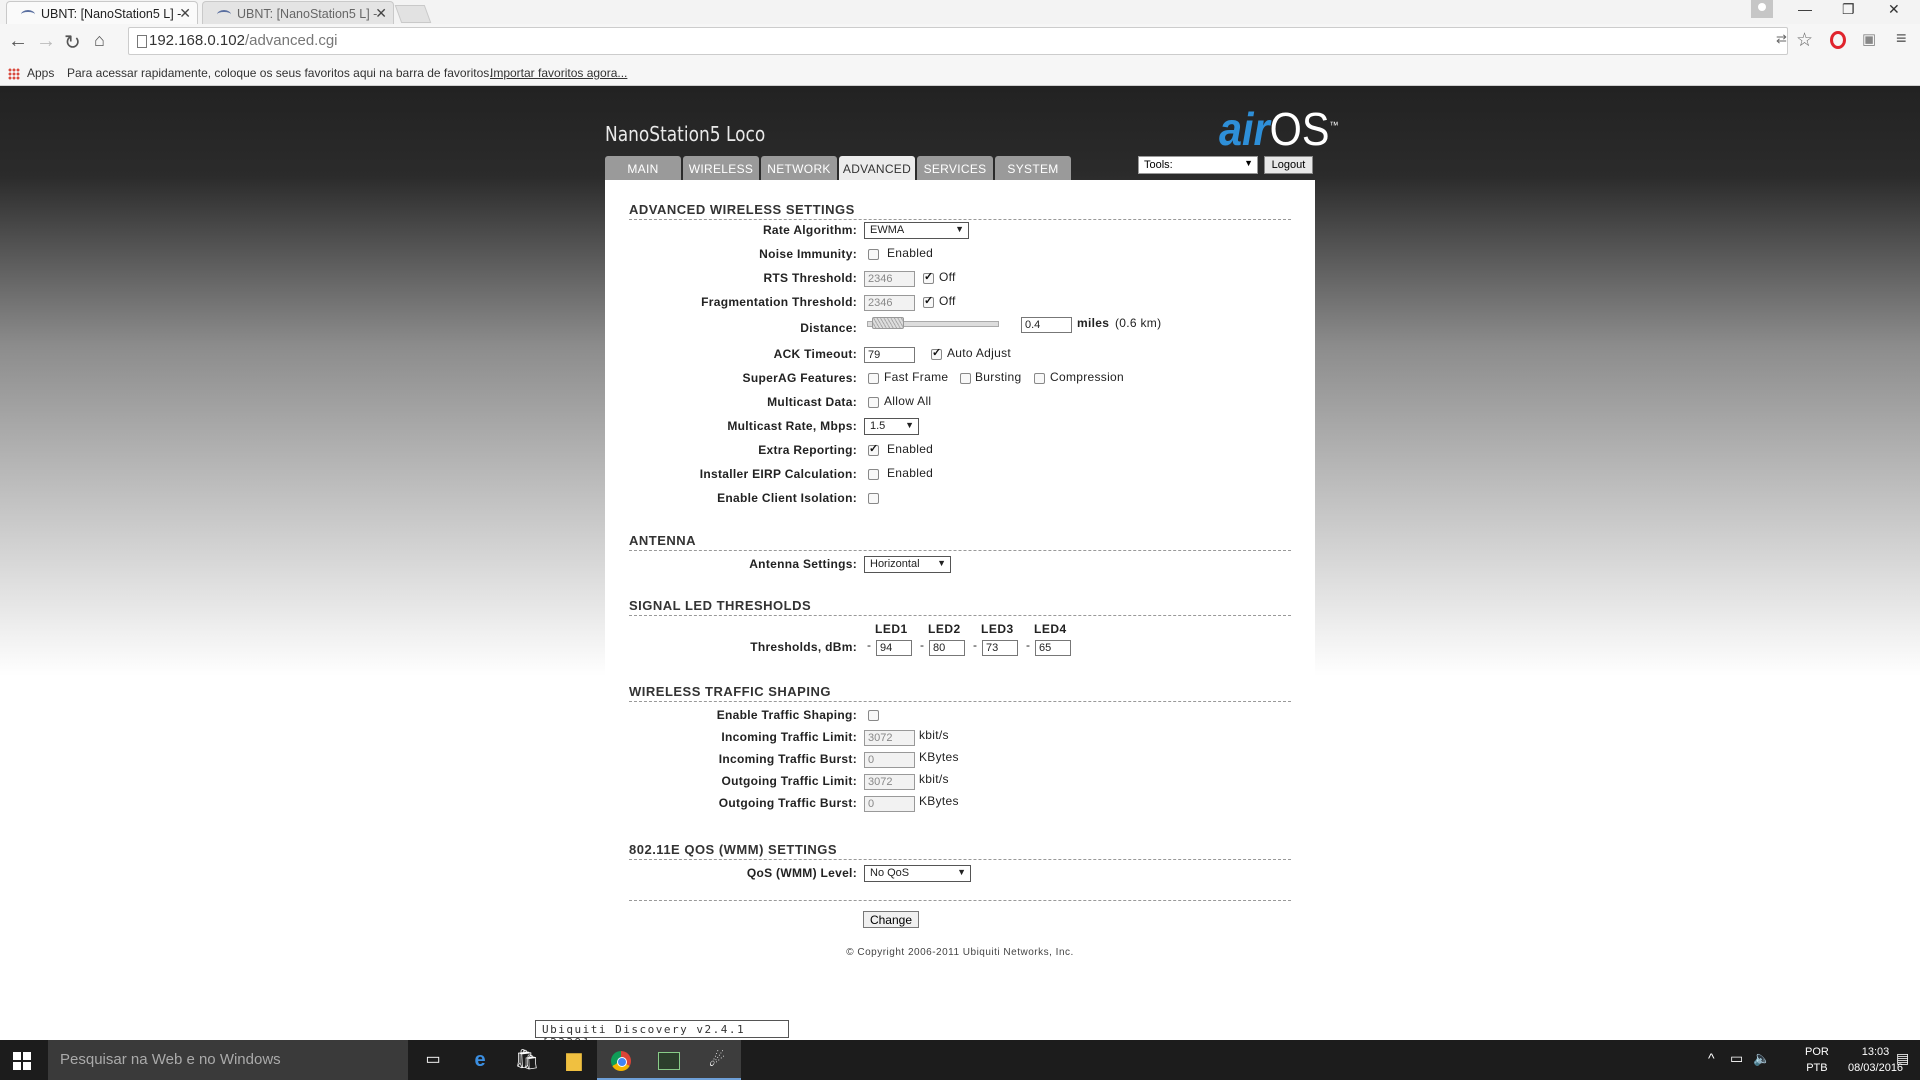 Image resolution: width=1920 pixels, height=1080 pixels. I want to click on chrome-icon, so click(621, 1060).